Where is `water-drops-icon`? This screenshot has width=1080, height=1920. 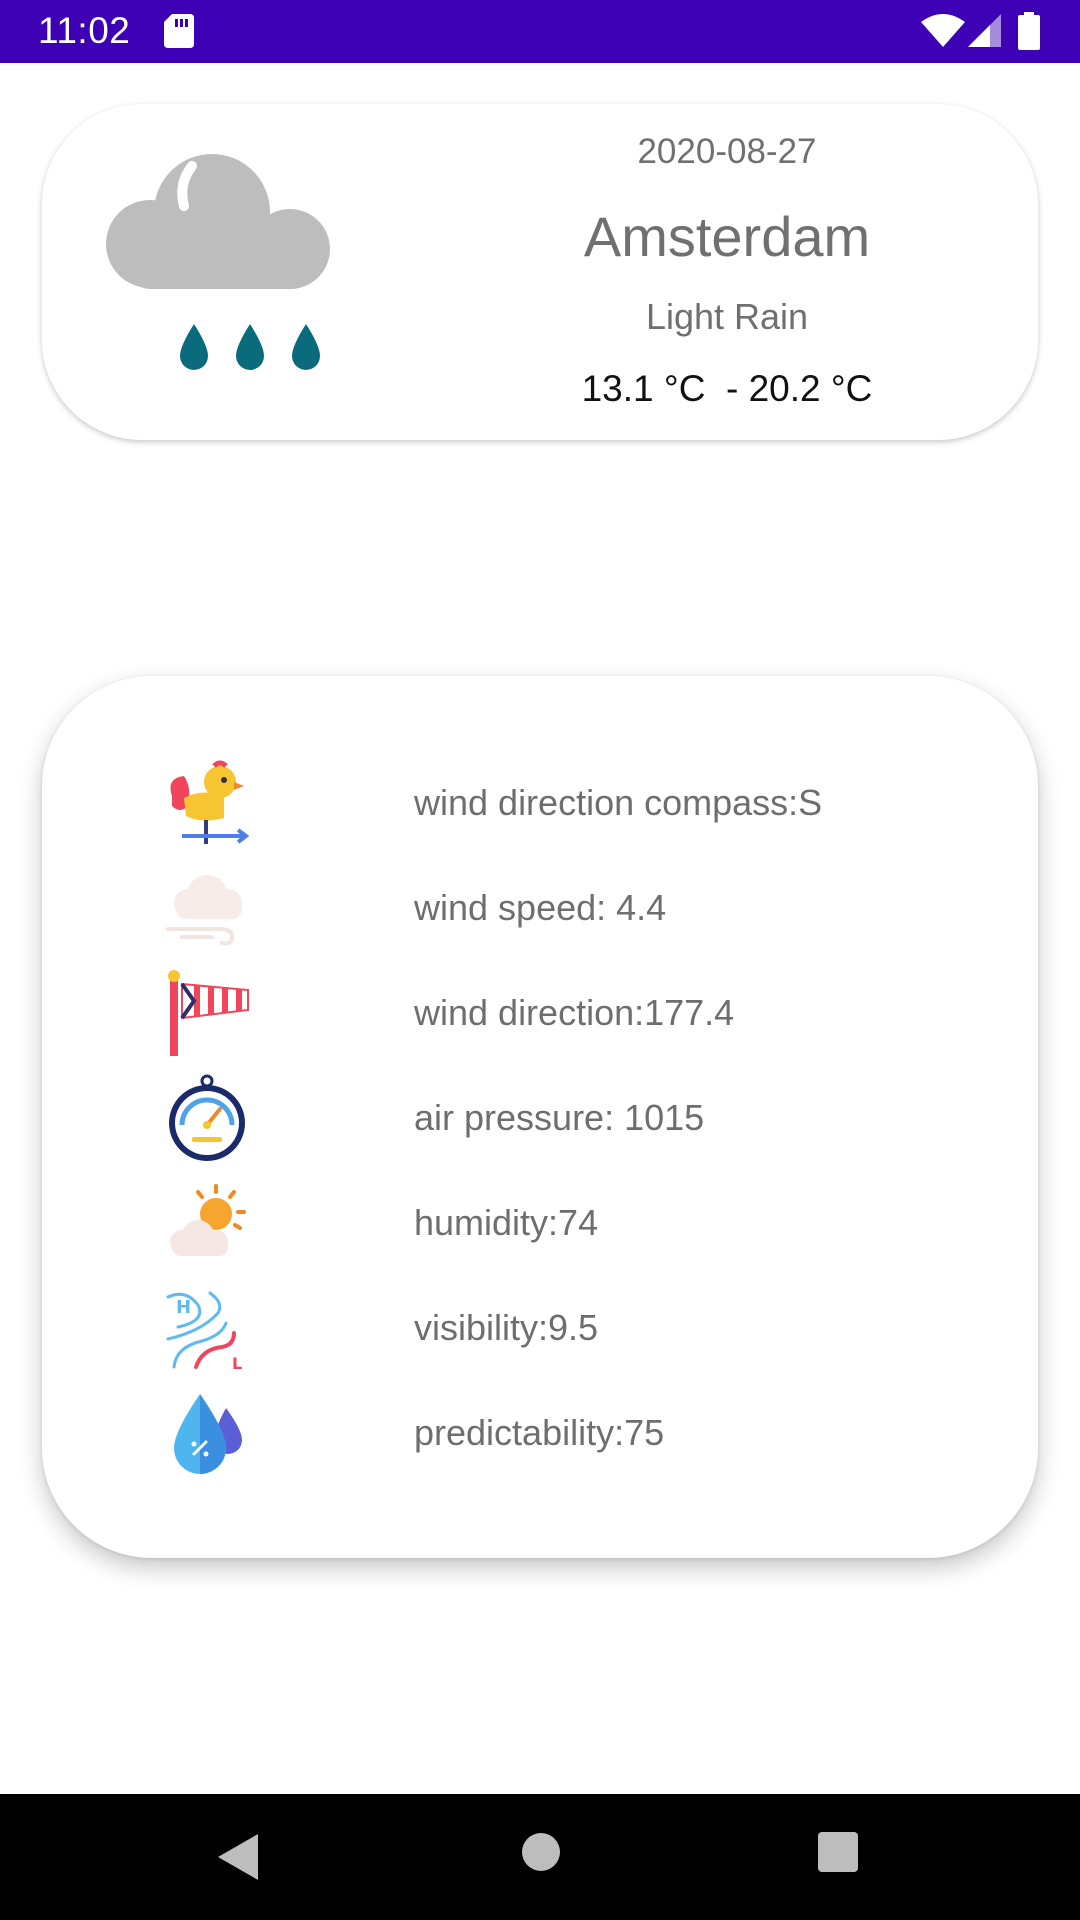
water-drops-icon is located at coordinates (208, 1434).